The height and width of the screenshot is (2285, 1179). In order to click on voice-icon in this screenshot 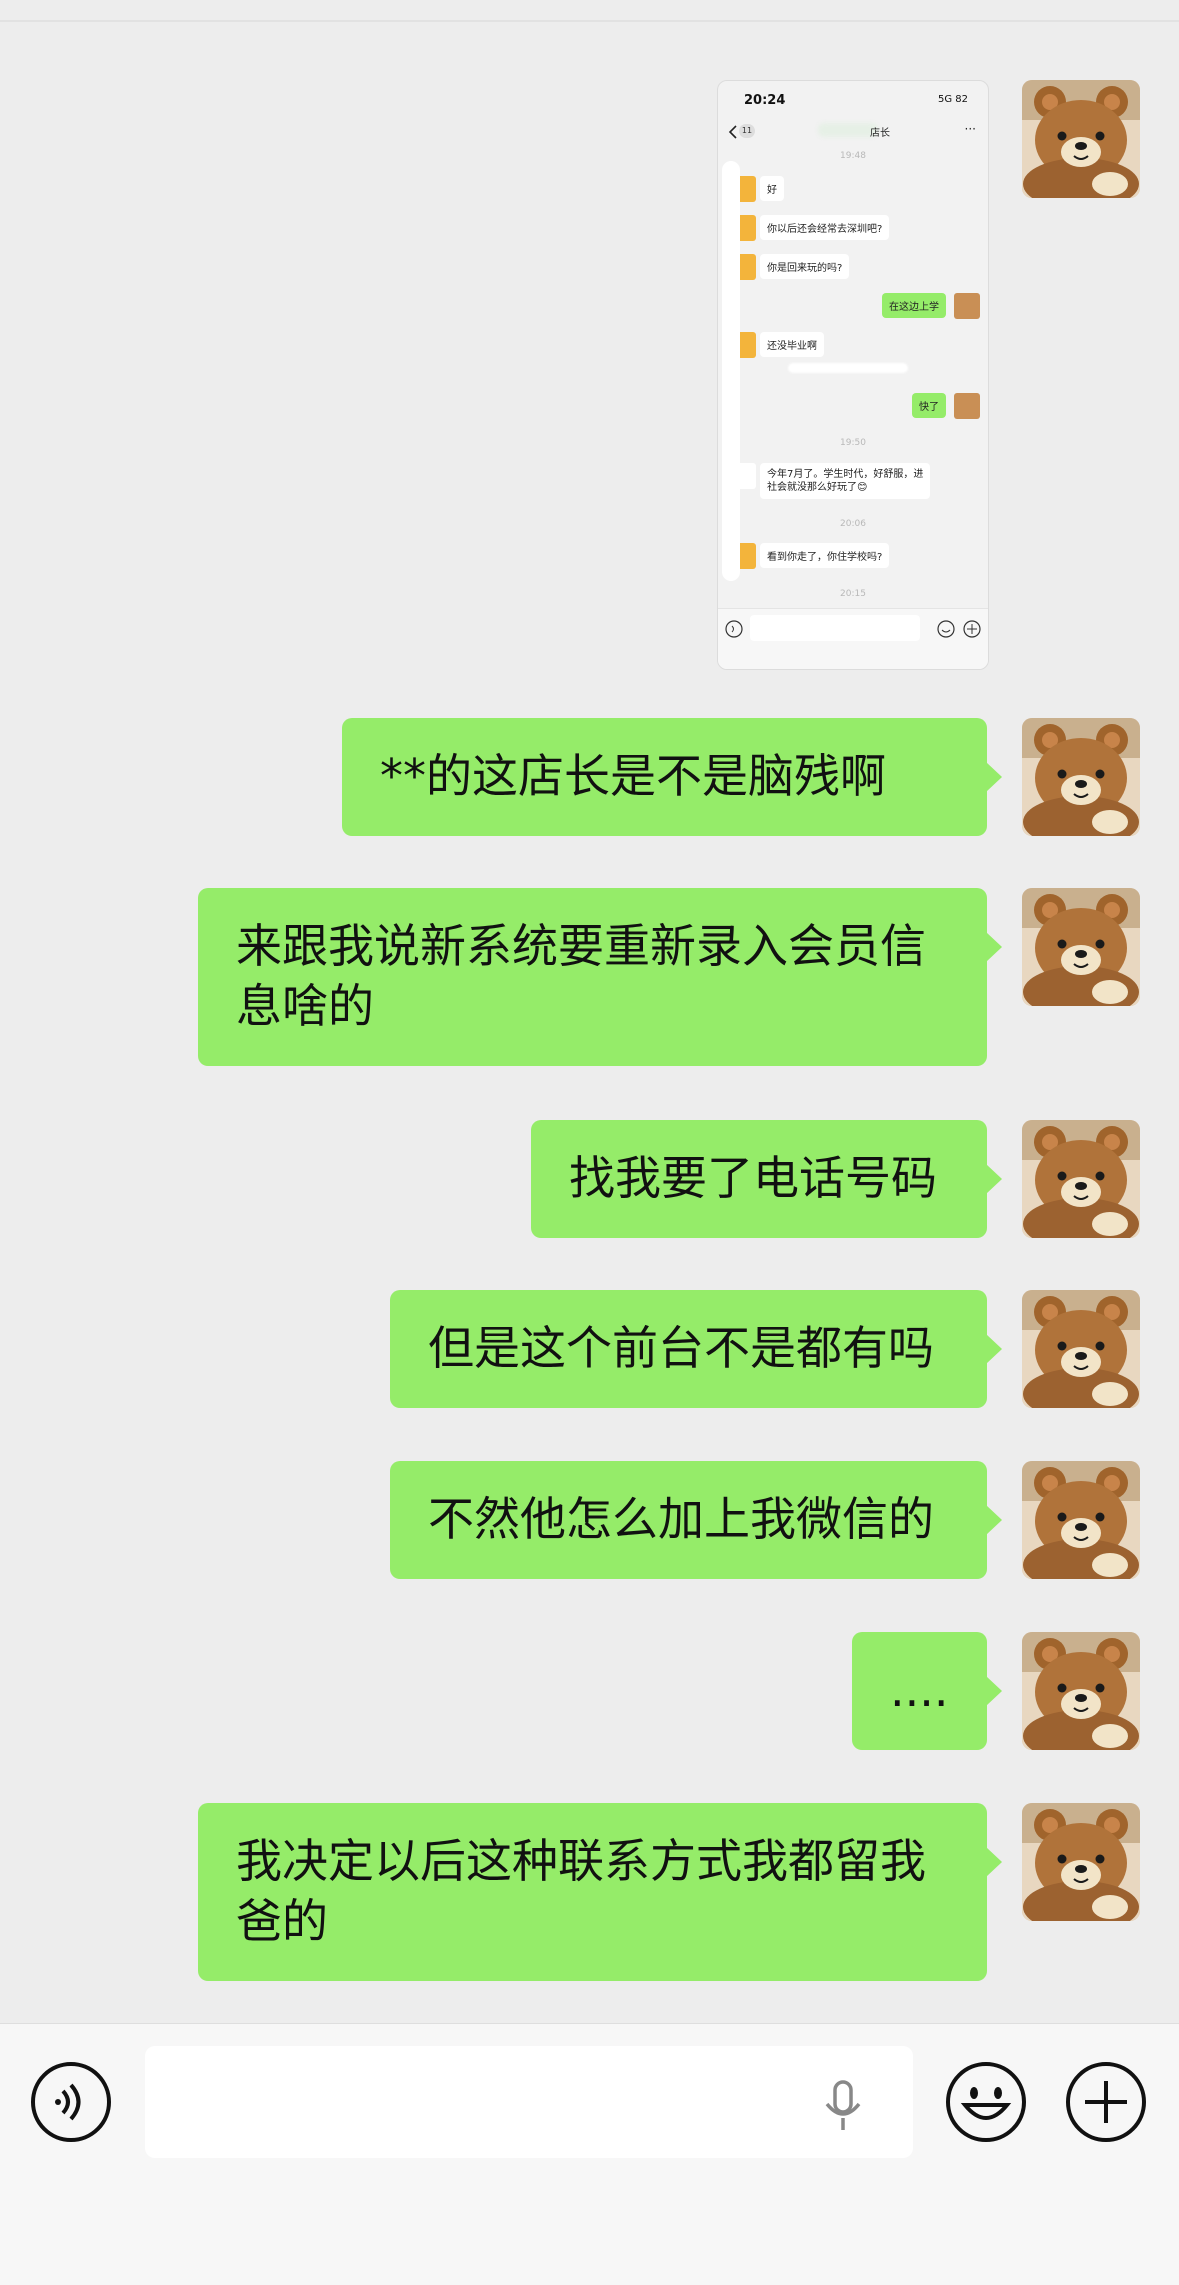, I will do `click(71, 2102)`.